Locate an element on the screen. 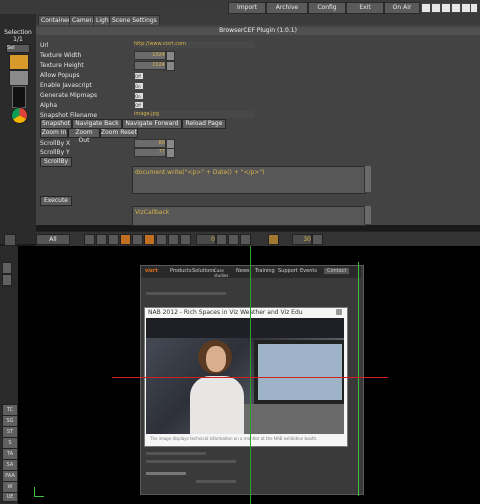 Image resolution: width=480 pixels, height=504 pixels. nav-events: Events is located at coordinates (308, 271).